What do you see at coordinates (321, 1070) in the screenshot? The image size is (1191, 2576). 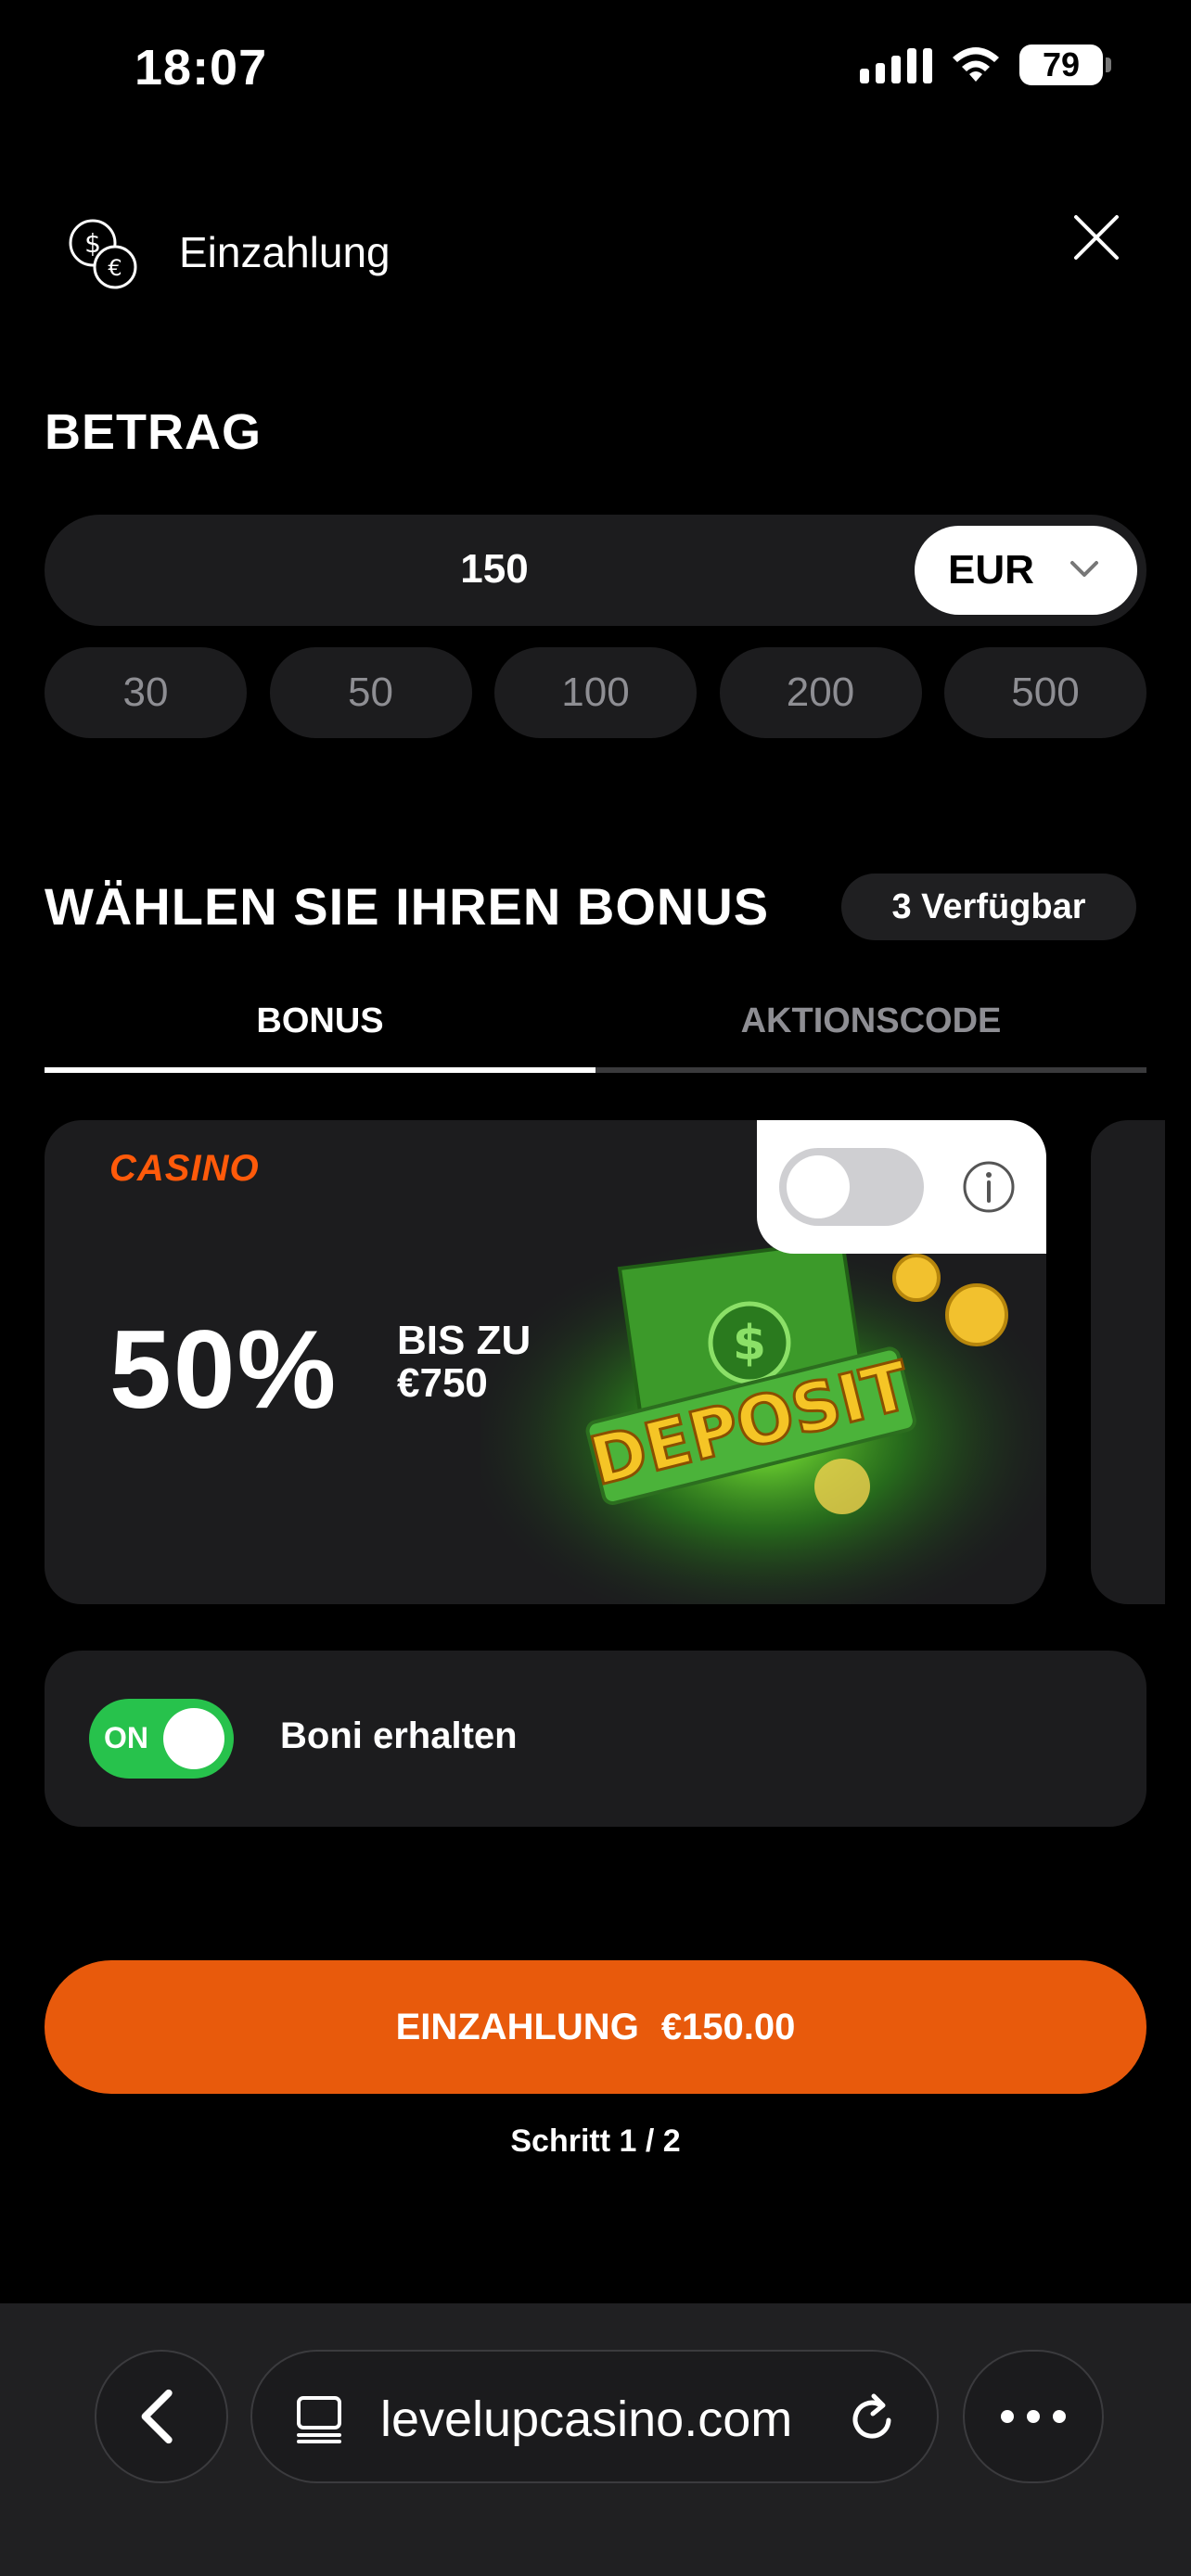 I see `tab-active-indicator` at bounding box center [321, 1070].